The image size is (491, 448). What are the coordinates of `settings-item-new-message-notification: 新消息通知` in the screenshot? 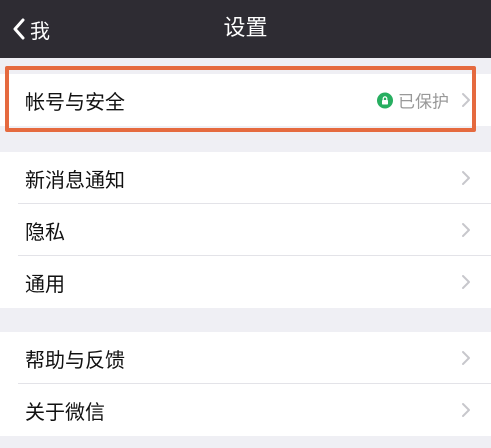 It's located at (245, 178).